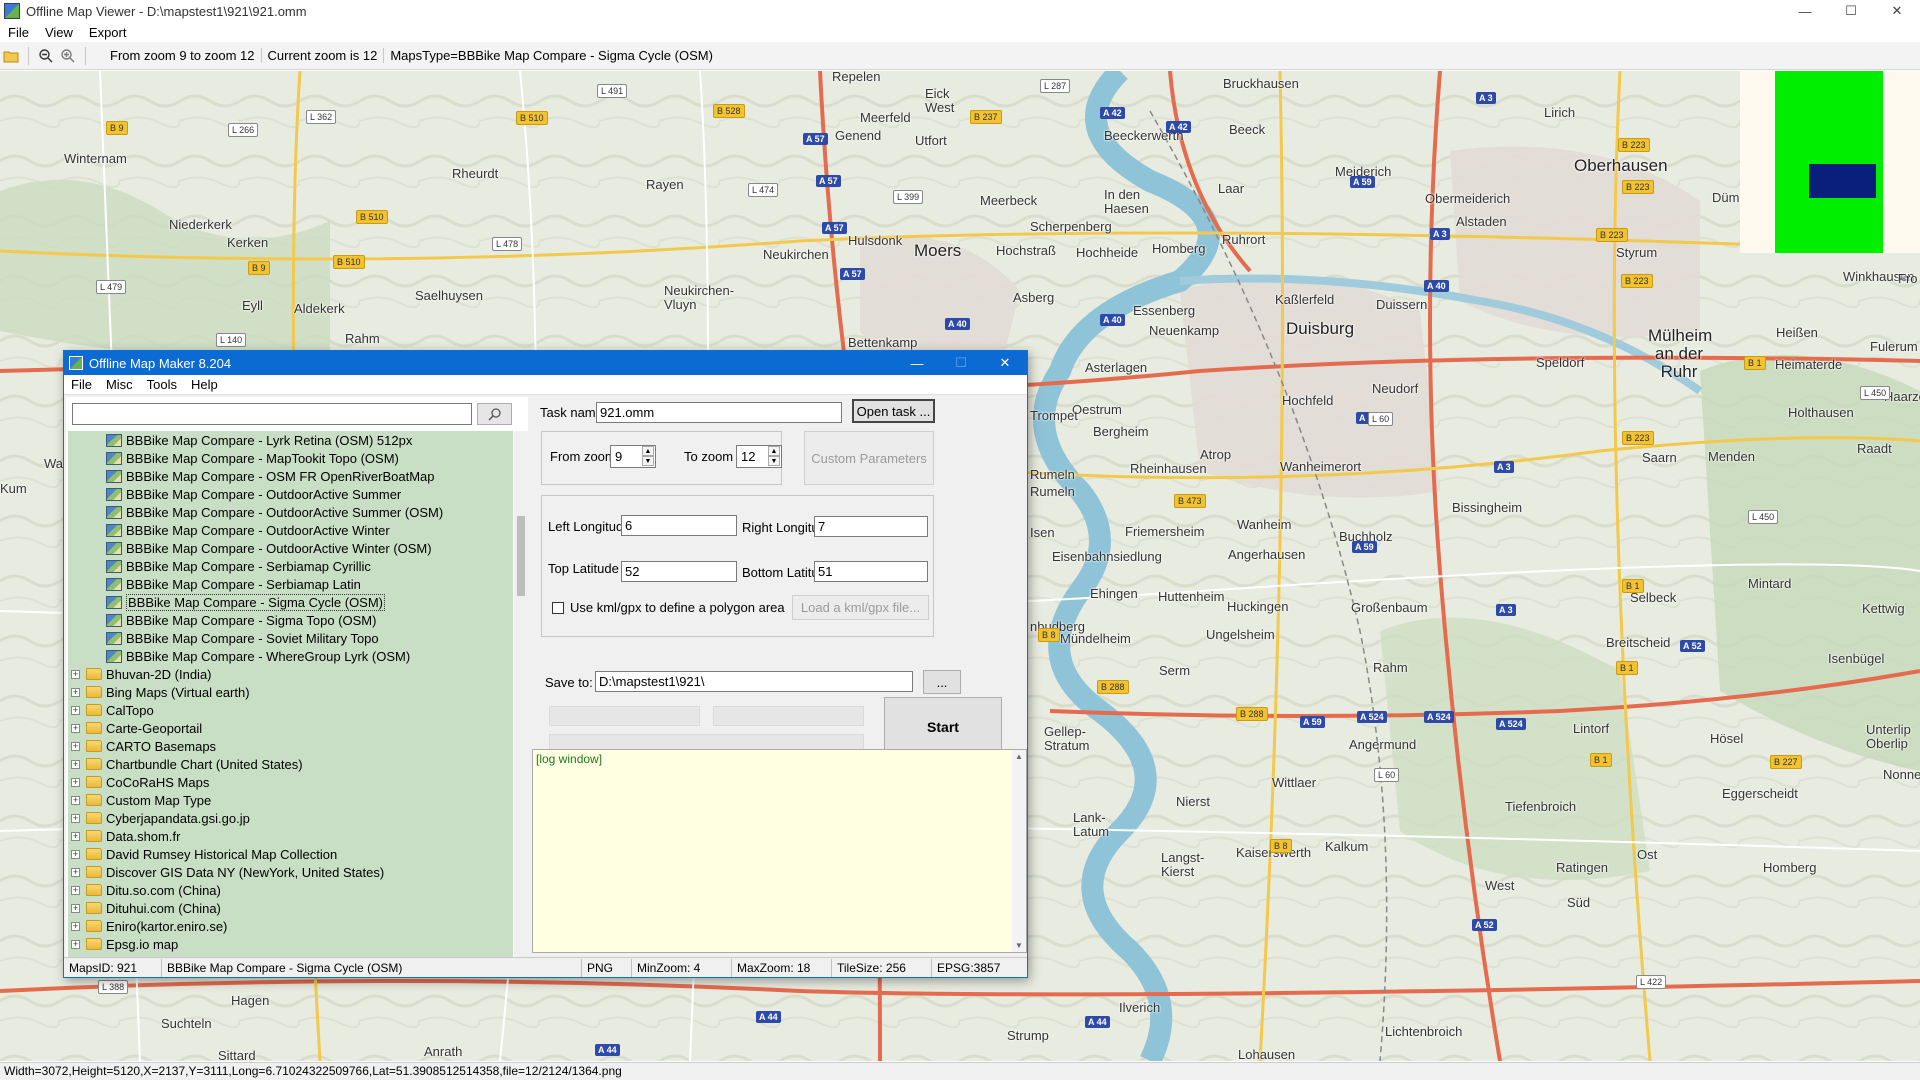 The height and width of the screenshot is (1080, 1920). Describe the element at coordinates (204, 384) in the screenshot. I see `dialog-menu-help: Help` at that location.